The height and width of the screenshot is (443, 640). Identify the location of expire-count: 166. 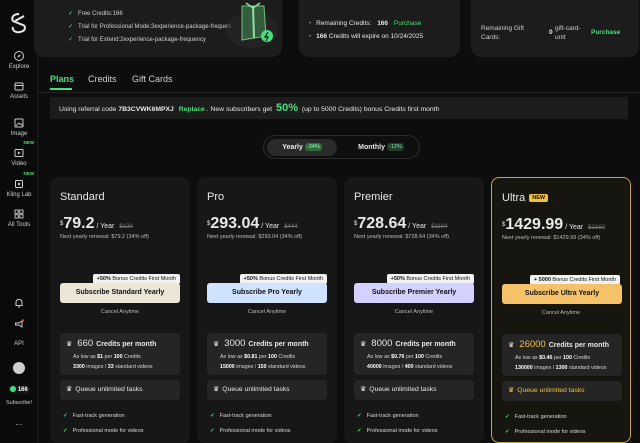
(321, 36).